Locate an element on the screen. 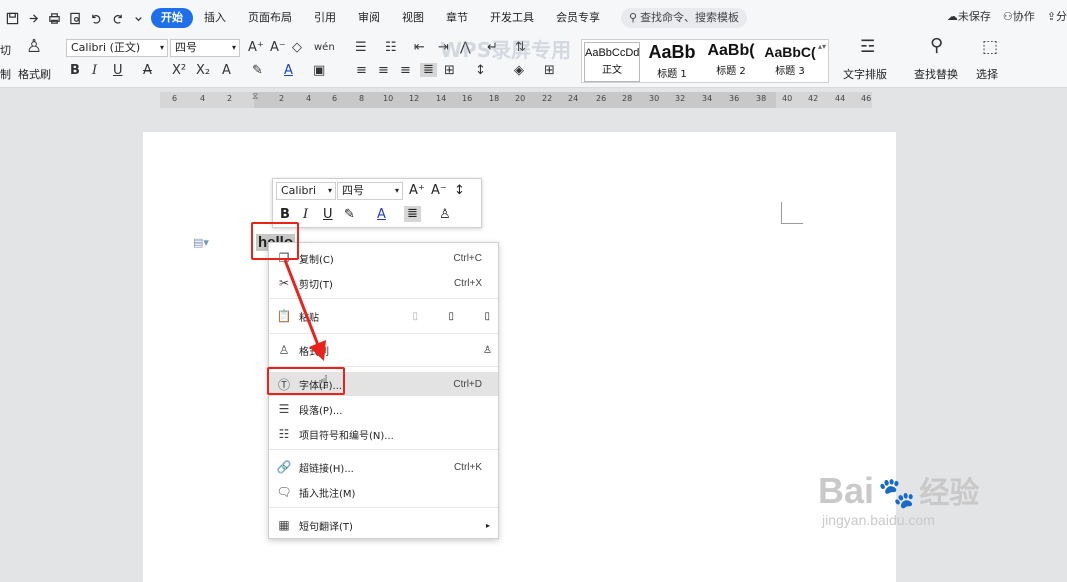 Image resolution: width=1067 pixels, height=582 pixels. shading-icon: ◈ is located at coordinates (519, 71).